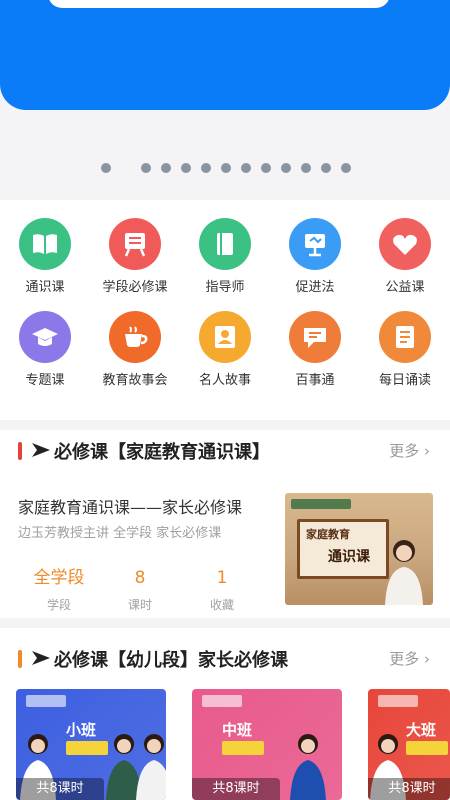  I want to click on grid-item-chat-bubble: 百事通, so click(315, 356).